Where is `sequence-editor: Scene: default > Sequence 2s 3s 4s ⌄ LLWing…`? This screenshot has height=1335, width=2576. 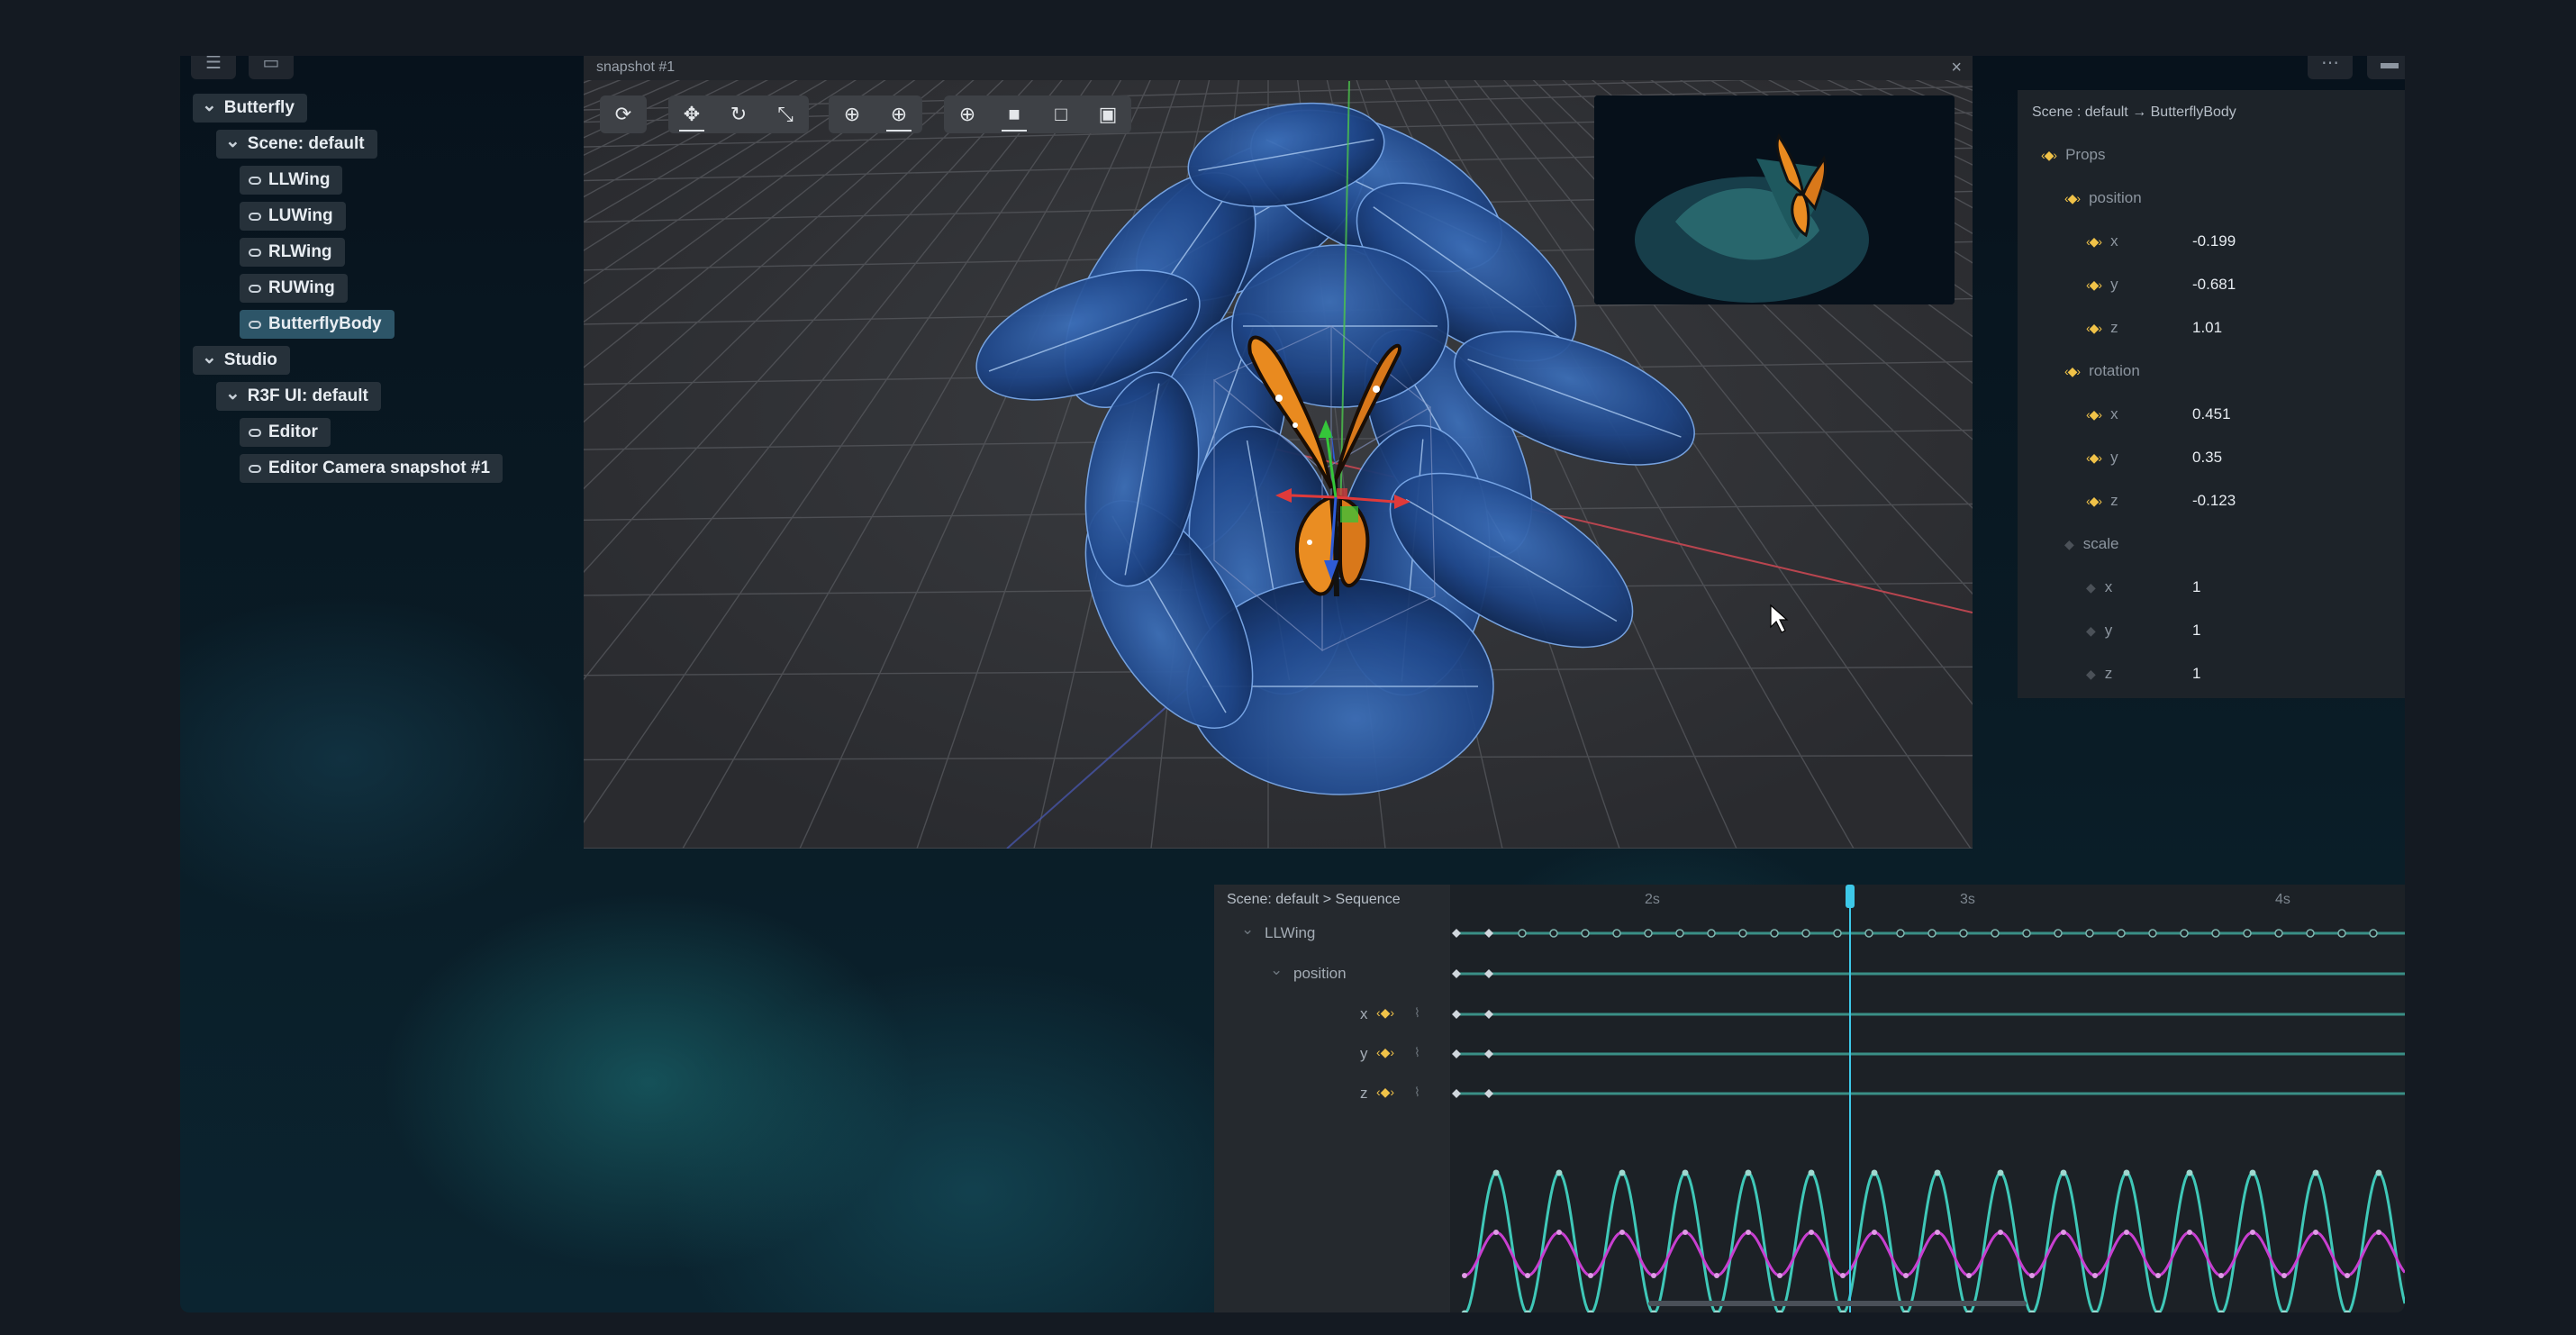
sequence-editor: Scene: default > Sequence 2s 3s 4s ⌄ LLWing… is located at coordinates (1809, 1098).